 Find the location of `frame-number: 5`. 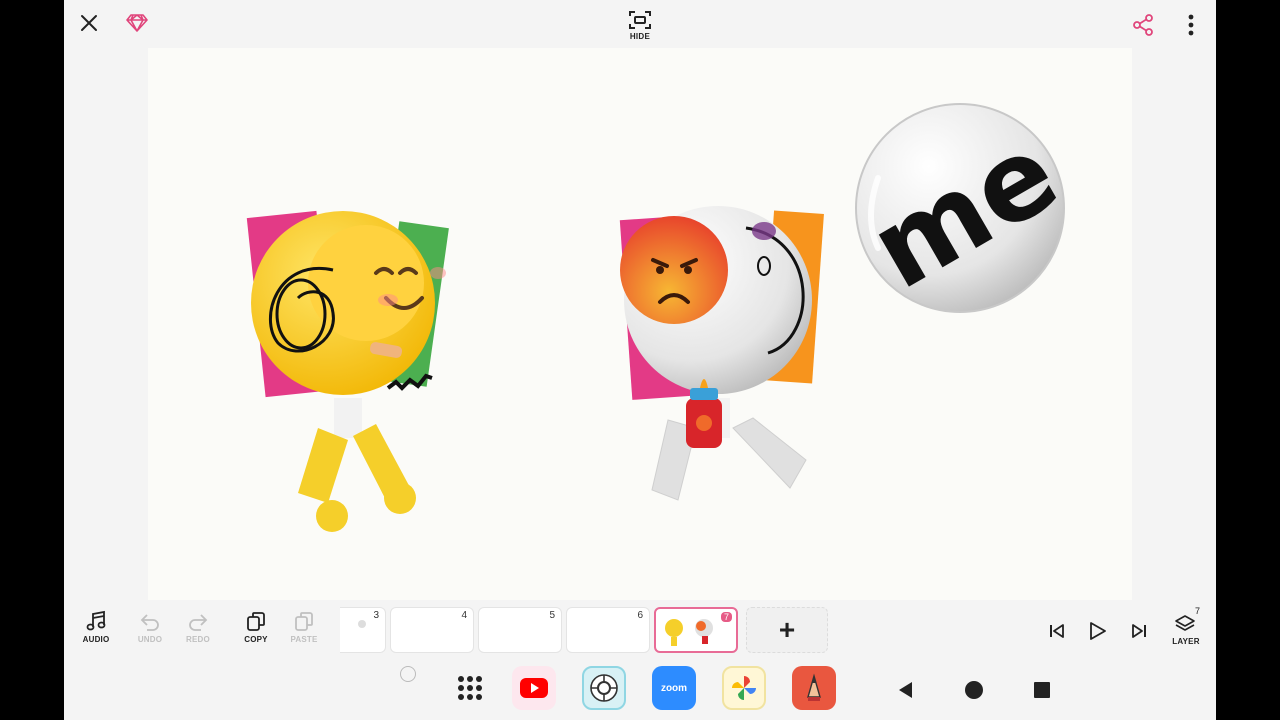

frame-number: 5 is located at coordinates (552, 615).